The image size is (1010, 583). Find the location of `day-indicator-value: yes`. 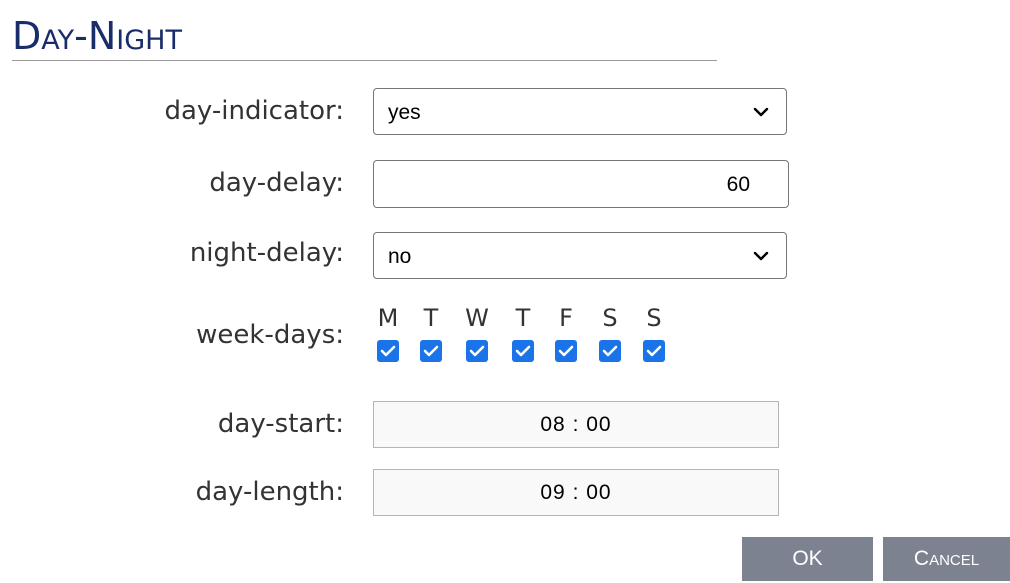

day-indicator-value: yes is located at coordinates (404, 112).